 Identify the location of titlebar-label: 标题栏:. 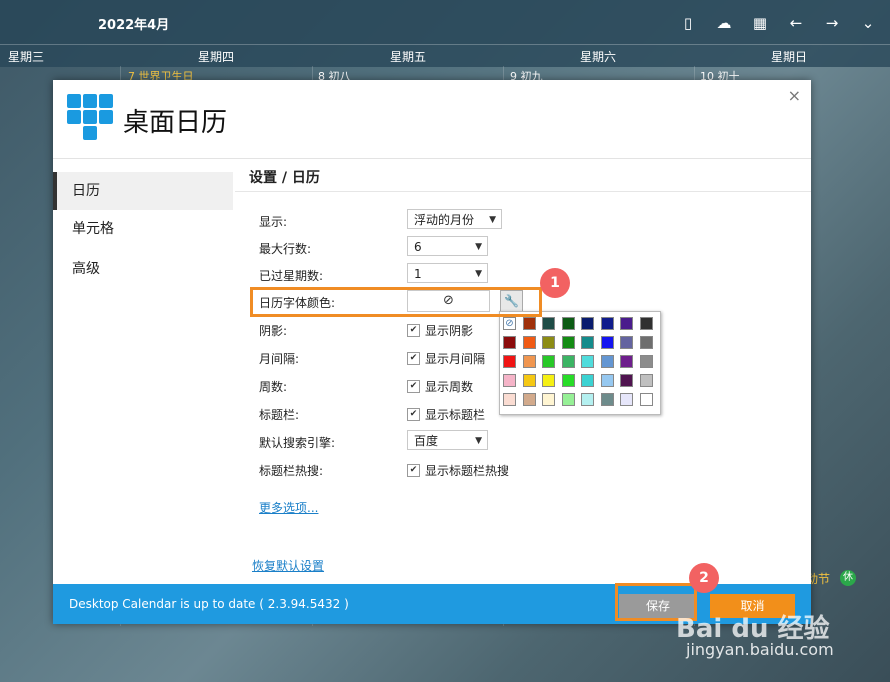
(279, 415).